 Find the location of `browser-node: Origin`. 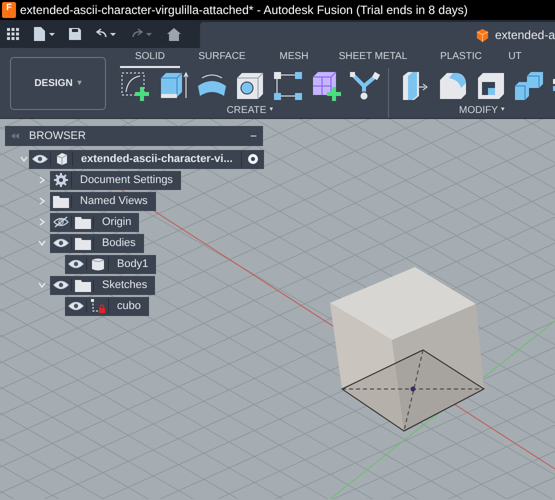

browser-node: Origin is located at coordinates (95, 222).